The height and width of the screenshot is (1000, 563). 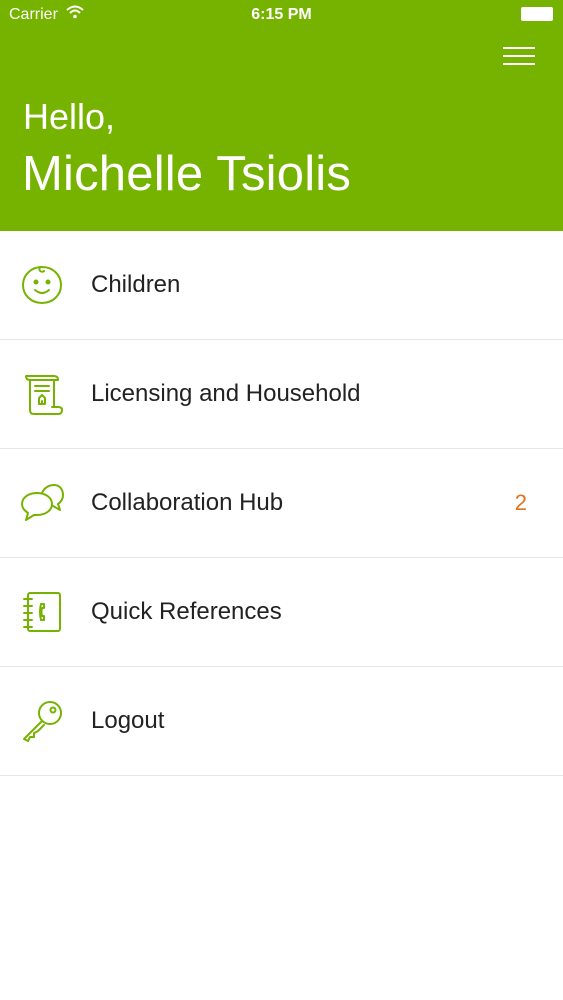 I want to click on menu-item-licensing-household: Licensing and Household, so click(x=281, y=394).